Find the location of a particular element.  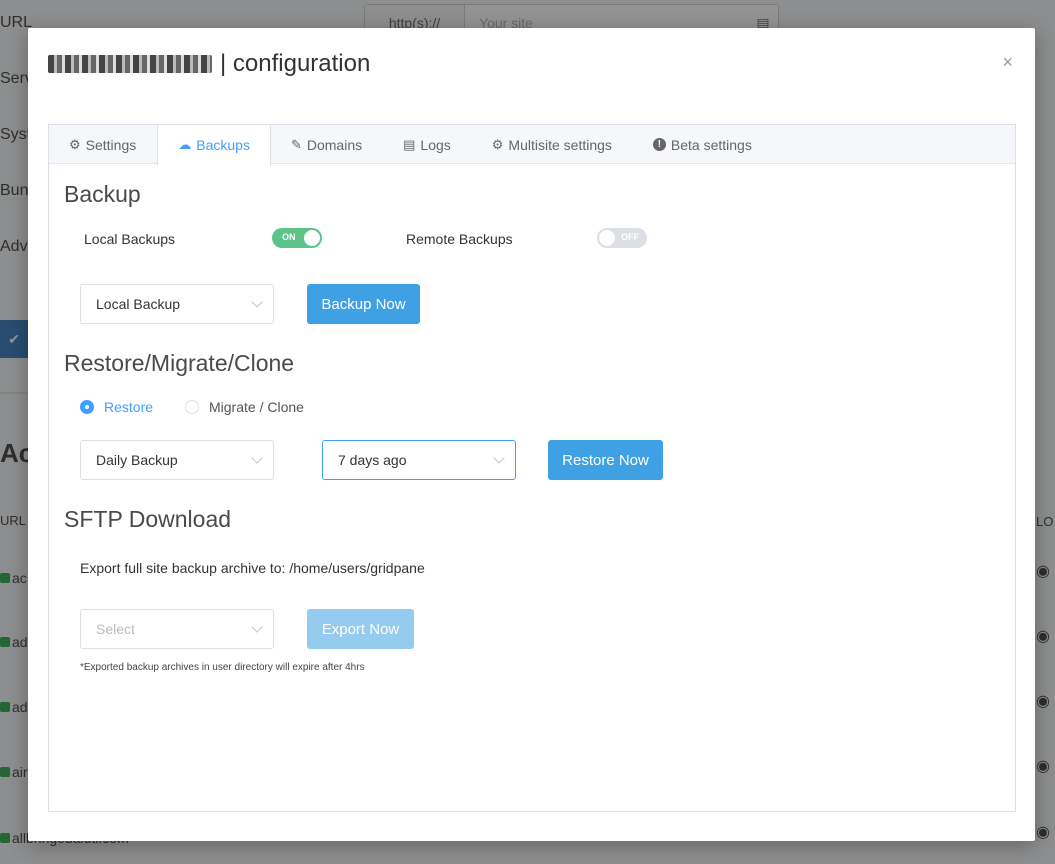

export-select: Select is located at coordinates (177, 629).